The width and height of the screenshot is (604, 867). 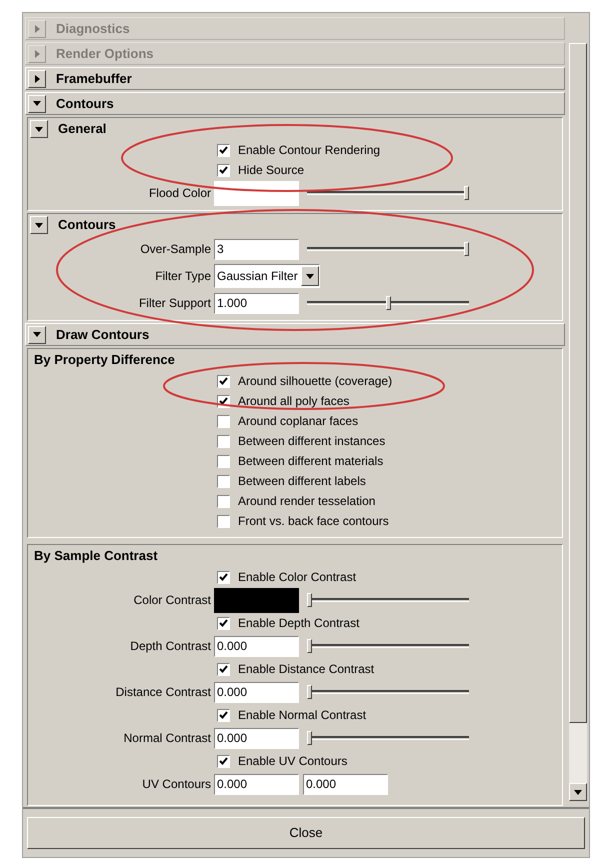 What do you see at coordinates (306, 669) in the screenshot?
I see `checkbox-label: Enable Distance Contrast` at bounding box center [306, 669].